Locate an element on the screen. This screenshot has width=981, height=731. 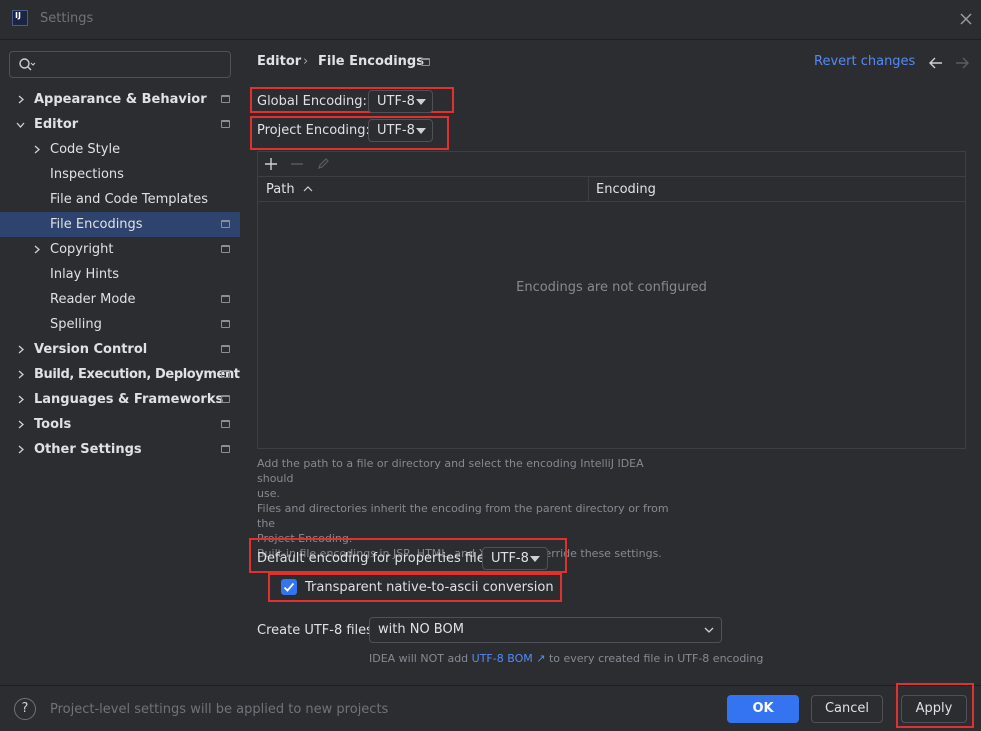
sidebar-item-languages-frameworks: Languages & Frameworks is located at coordinates (120, 399).